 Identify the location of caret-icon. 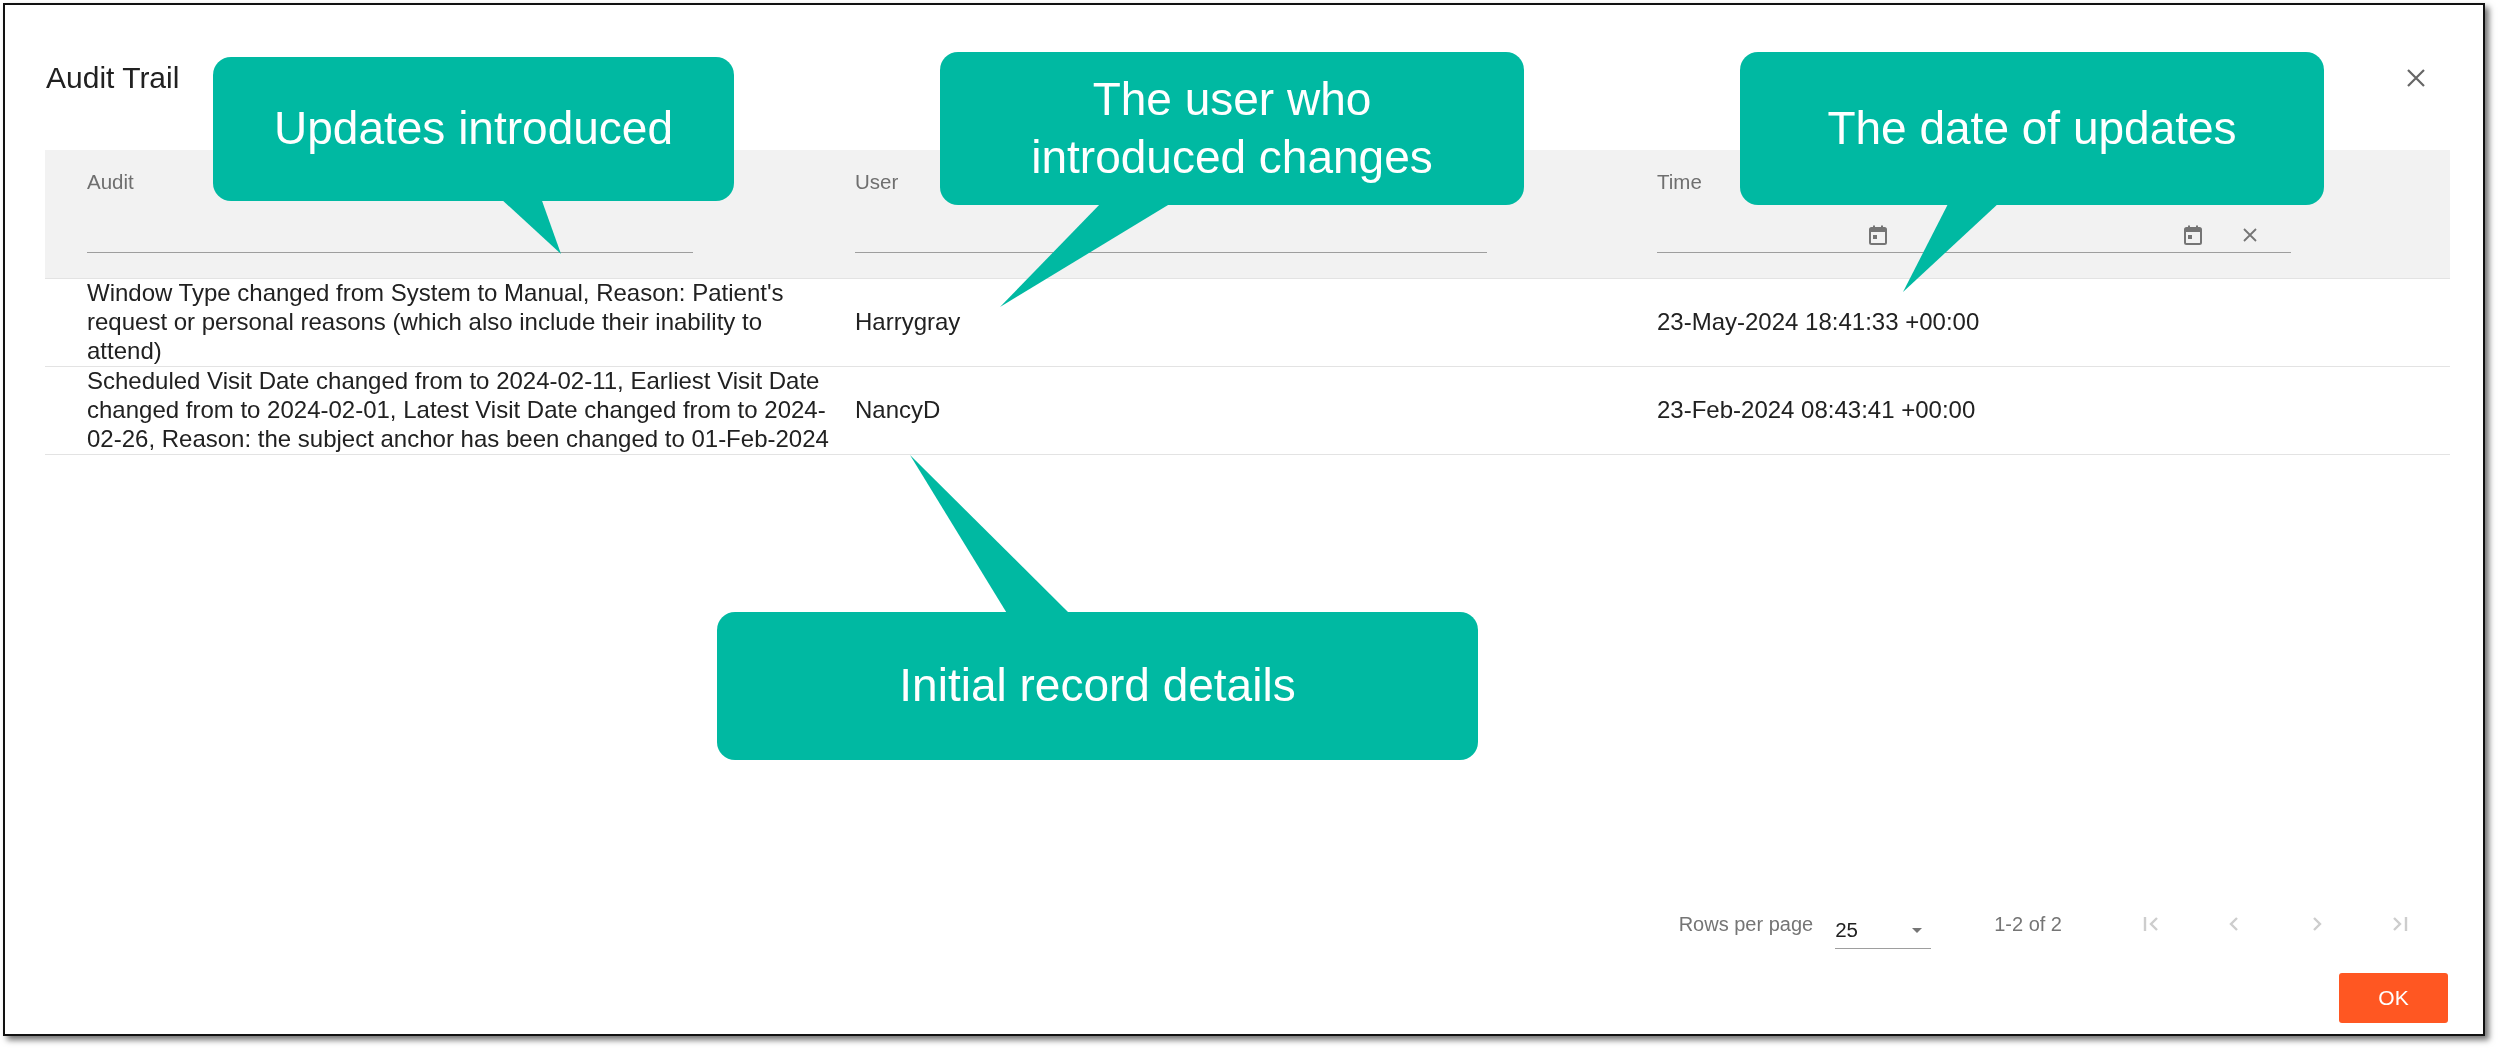
(1917, 930).